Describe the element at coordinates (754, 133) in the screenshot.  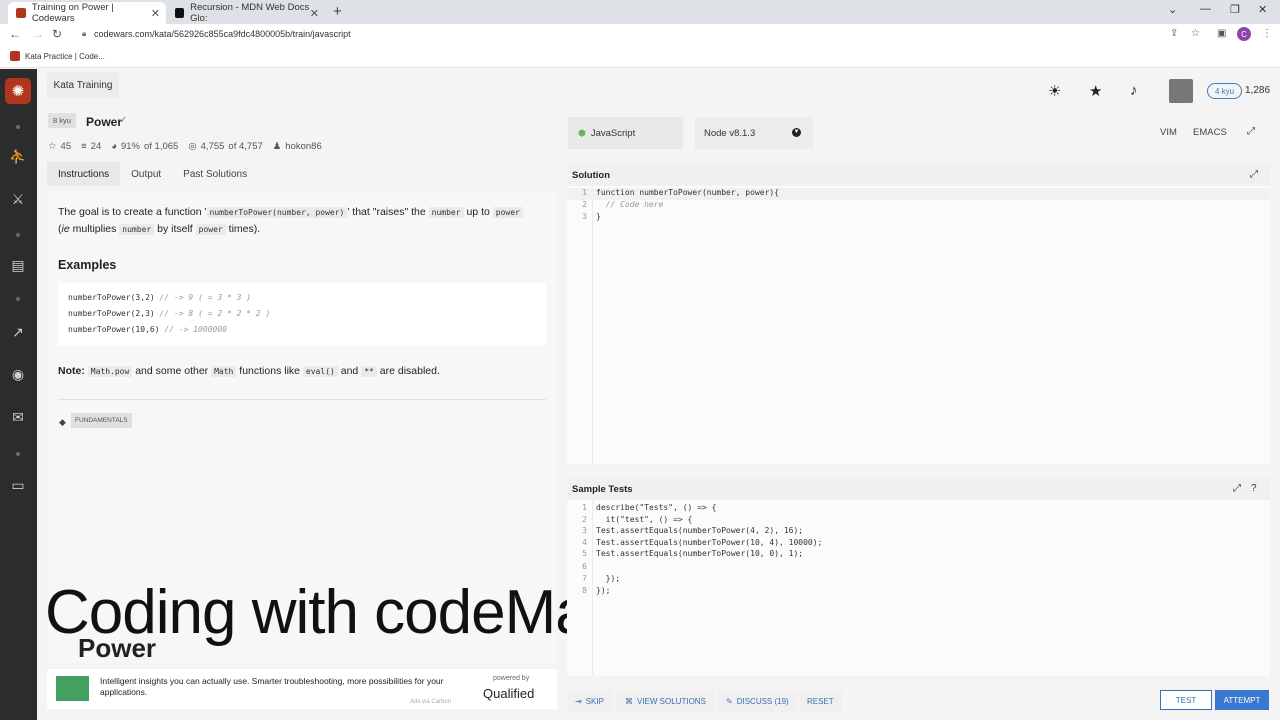
I see `runtime-select: Node v8.1.3 ▼` at that location.